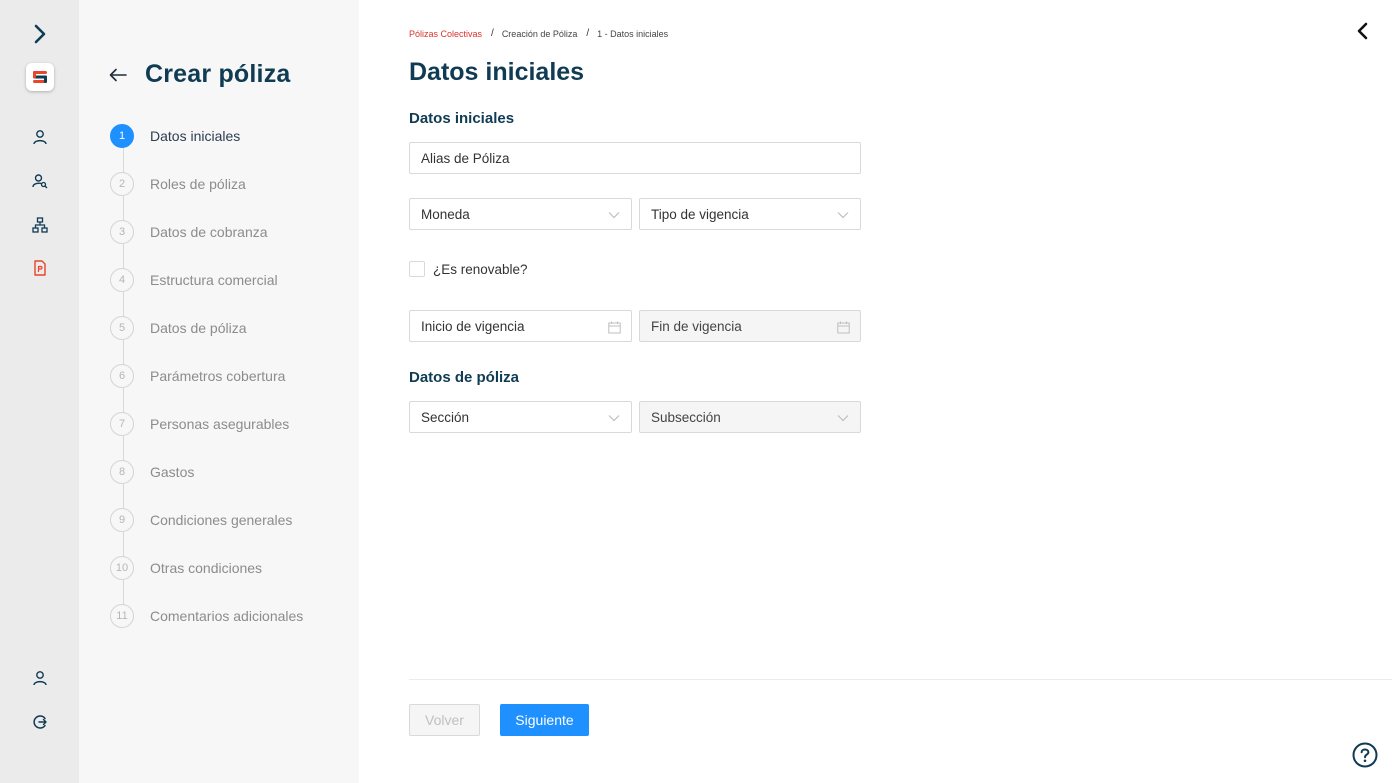 The image size is (1392, 783). Describe the element at coordinates (122, 376) in the screenshot. I see `step-number: 6` at that location.